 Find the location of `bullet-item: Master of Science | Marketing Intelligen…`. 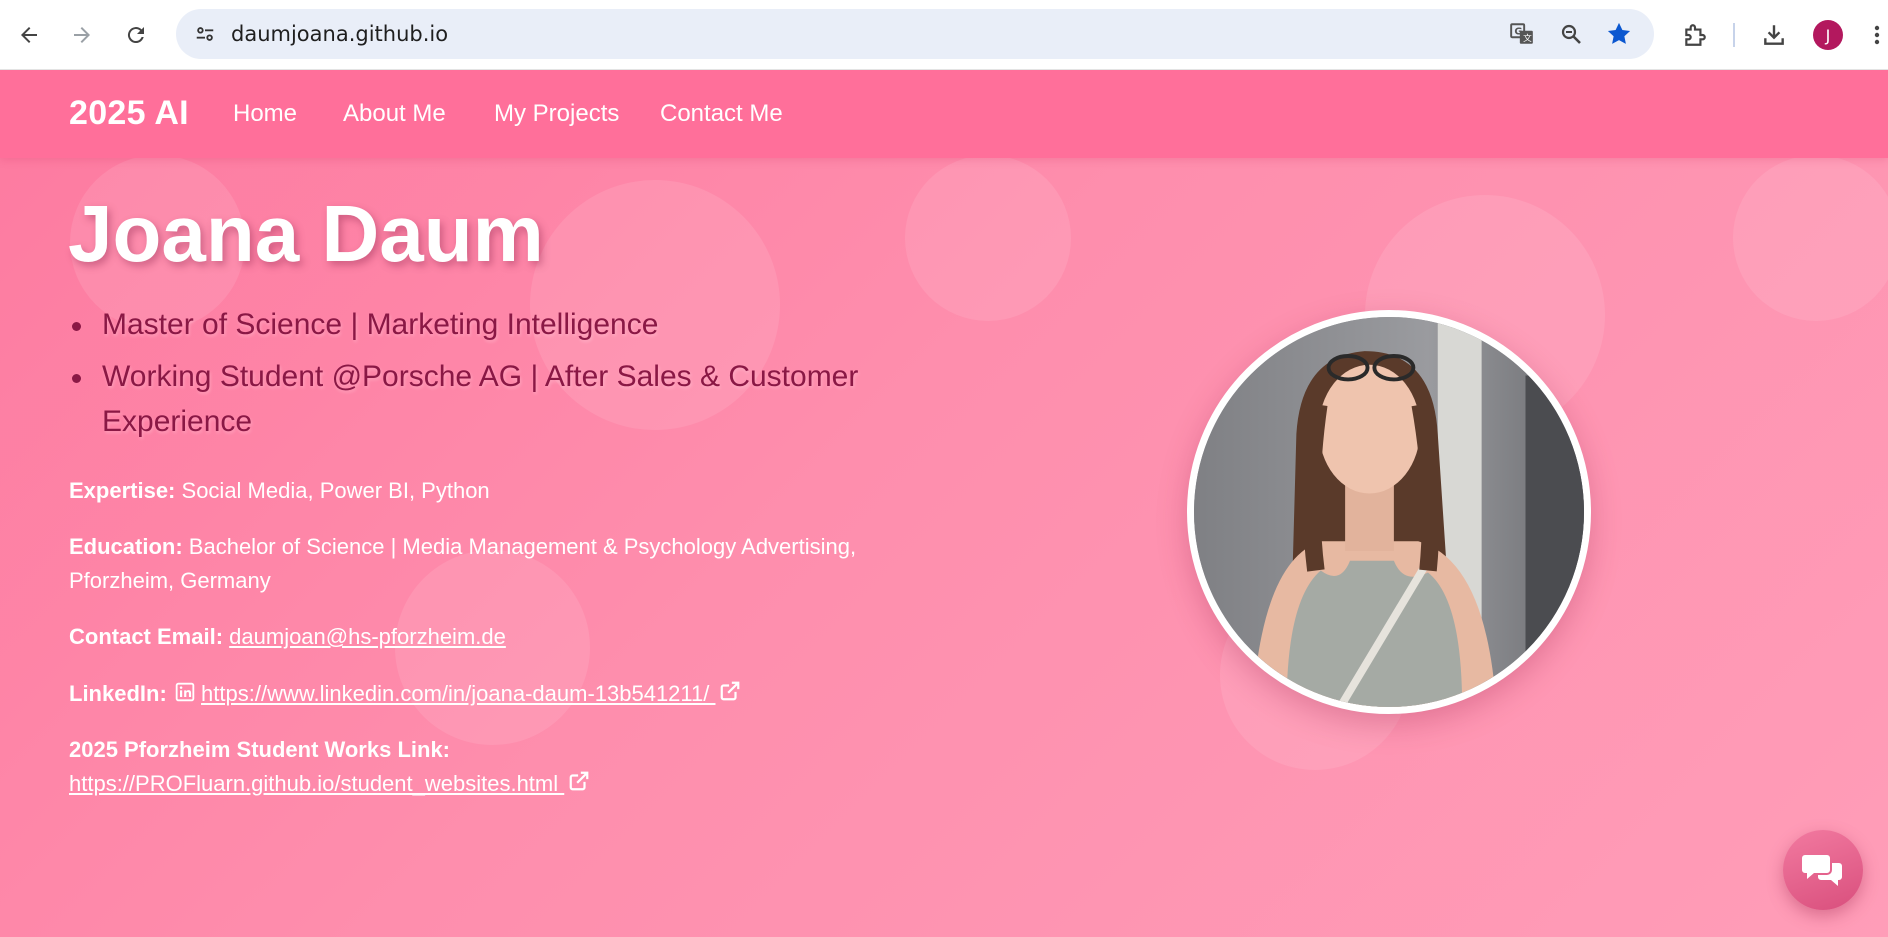

bullet-item: Master of Science | Marketing Intelligen… is located at coordinates (488, 324).